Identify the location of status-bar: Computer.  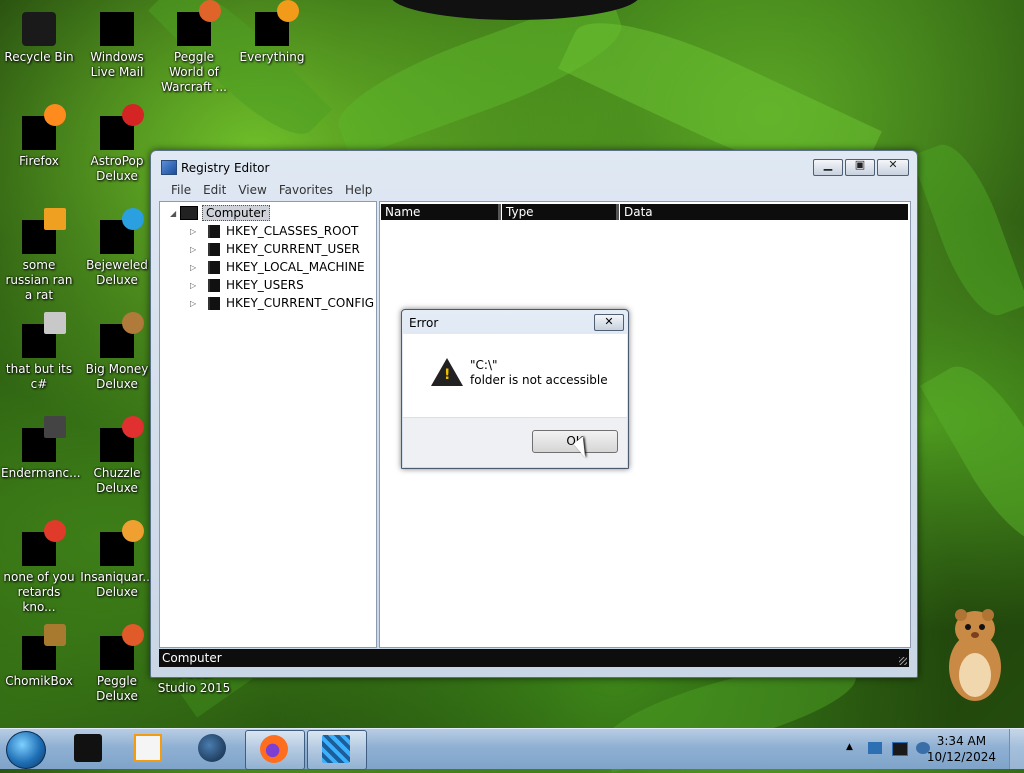
(534, 658).